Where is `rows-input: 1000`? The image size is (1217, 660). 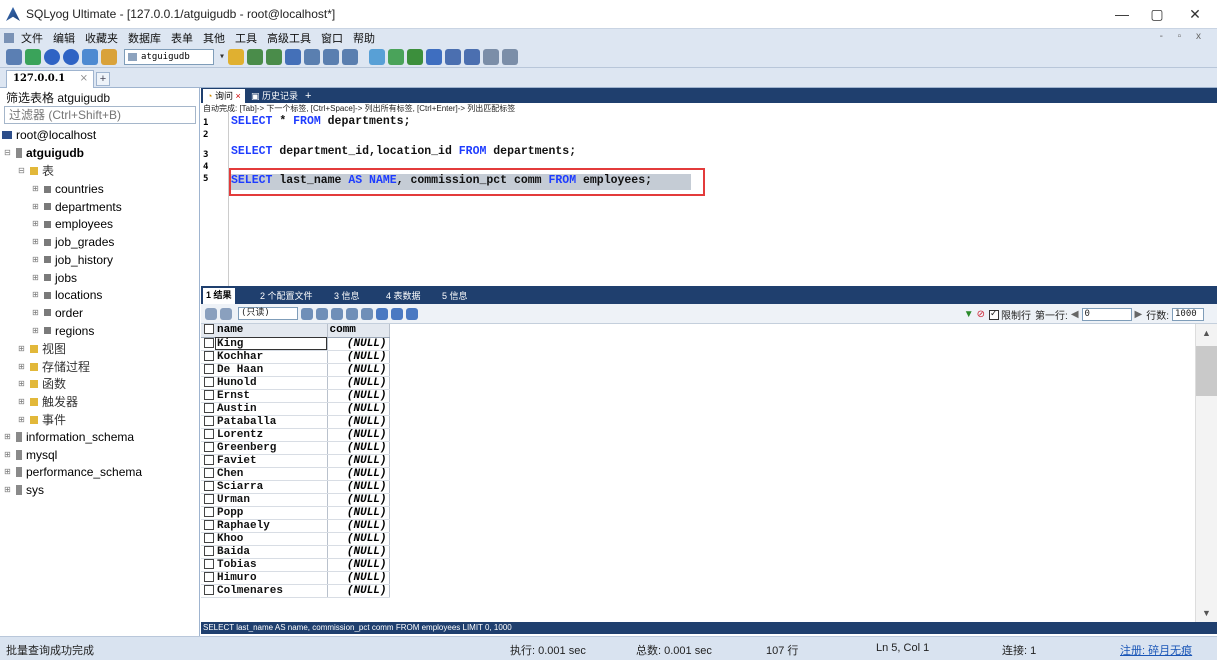
rows-input: 1000 is located at coordinates (1188, 314).